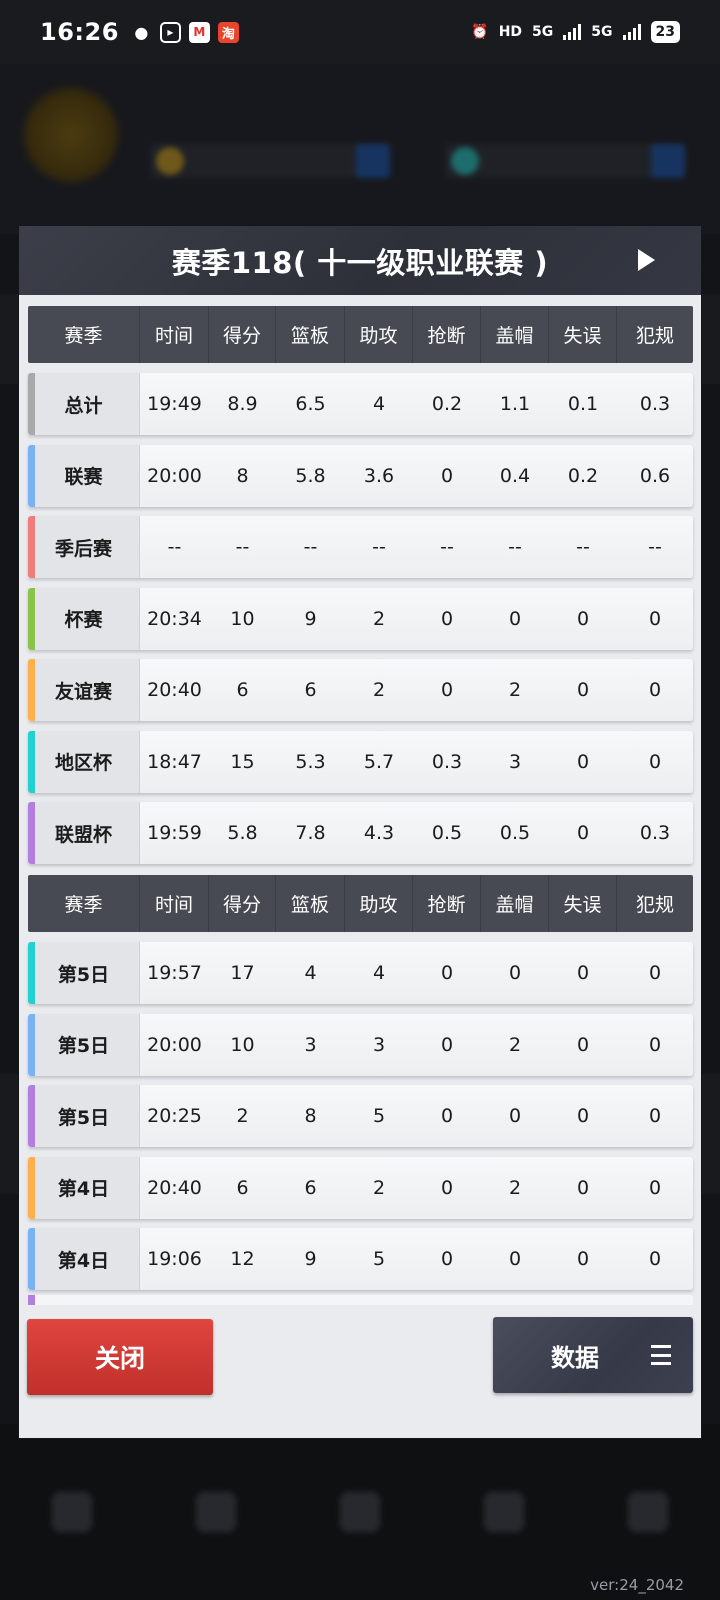 The height and width of the screenshot is (1600, 720). Describe the element at coordinates (360, 1116) in the screenshot. I see `table-row: 第5日 20:25 2 8 5 0 0 0 0` at that location.